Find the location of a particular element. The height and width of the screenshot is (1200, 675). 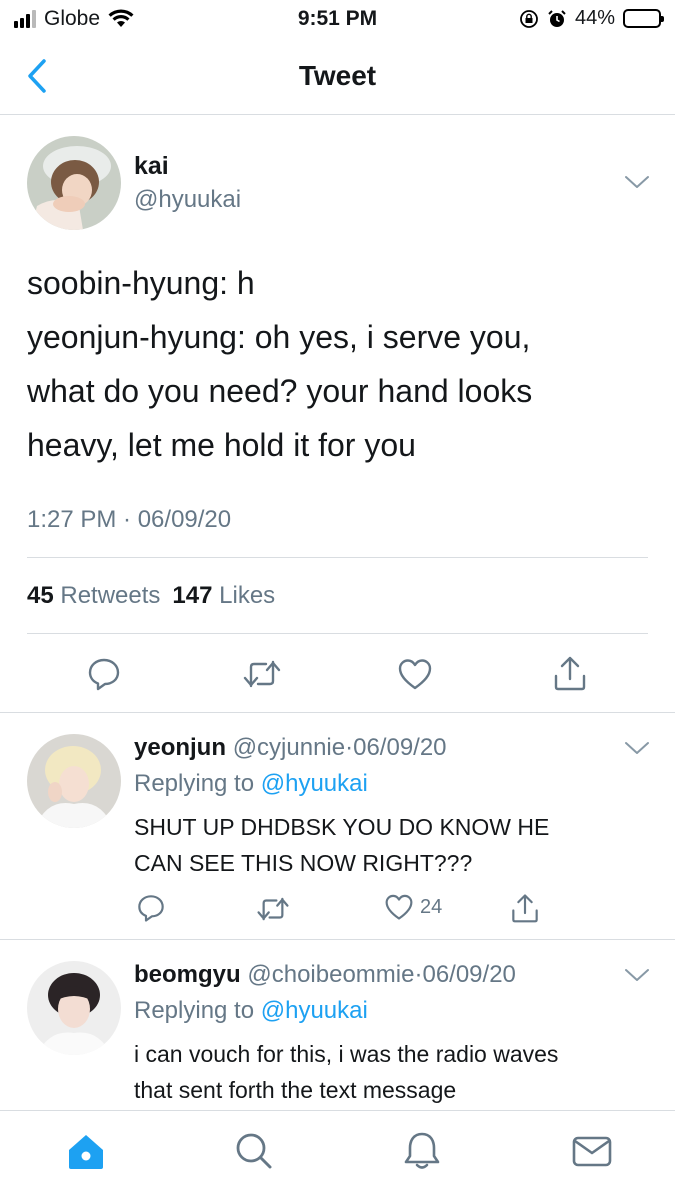

orientation-lock-icon is located at coordinates (529, 18).